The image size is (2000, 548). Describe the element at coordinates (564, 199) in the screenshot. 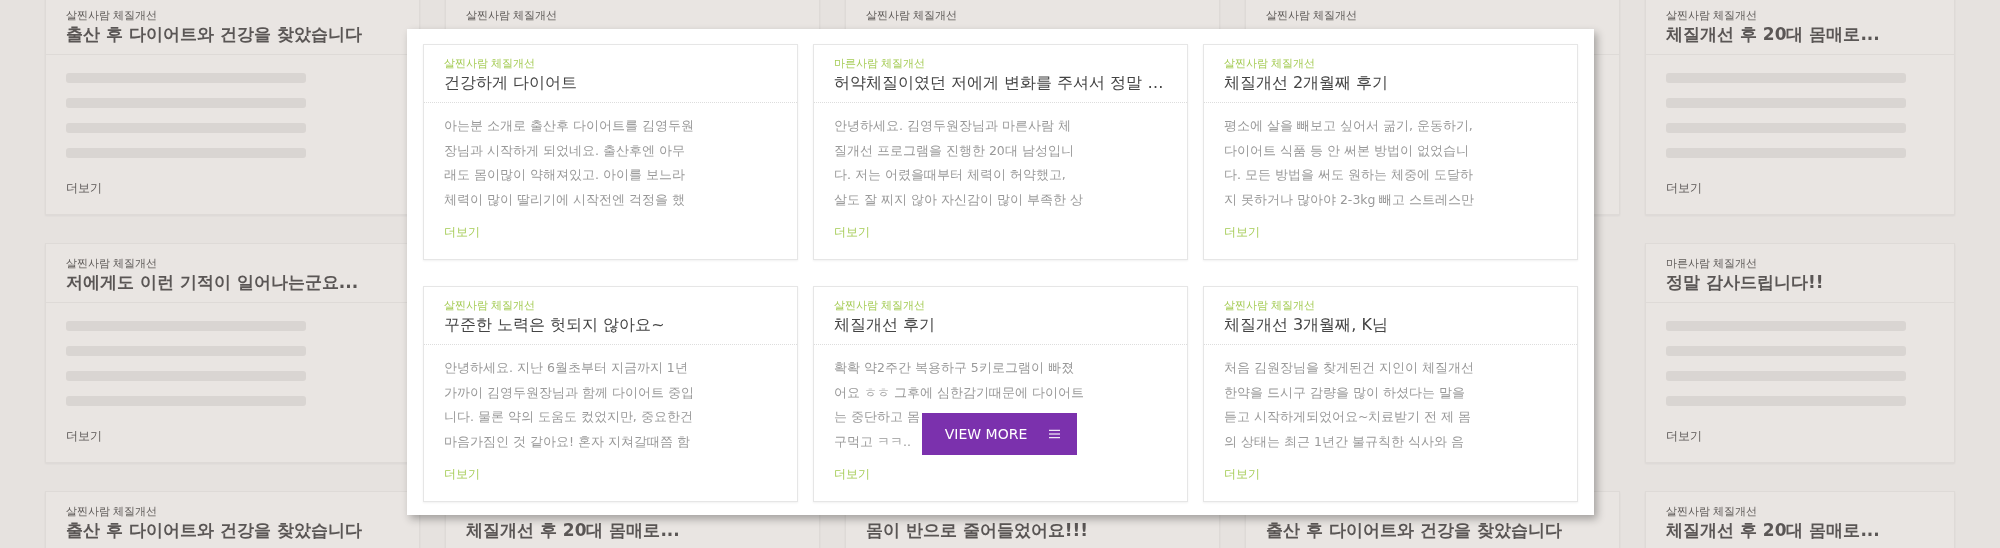

I see `text-line: 체력이 많이 딸리기에 시작전엔 걱정을 했` at that location.